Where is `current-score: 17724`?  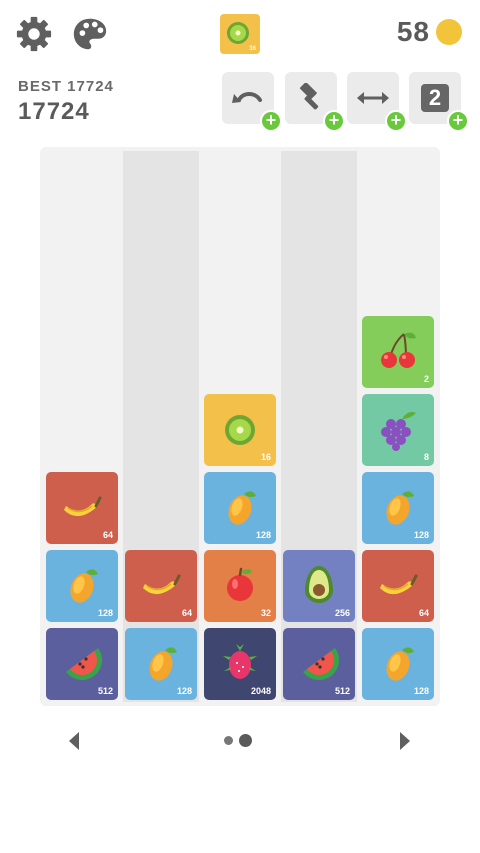
current-score: 17724 is located at coordinates (54, 111).